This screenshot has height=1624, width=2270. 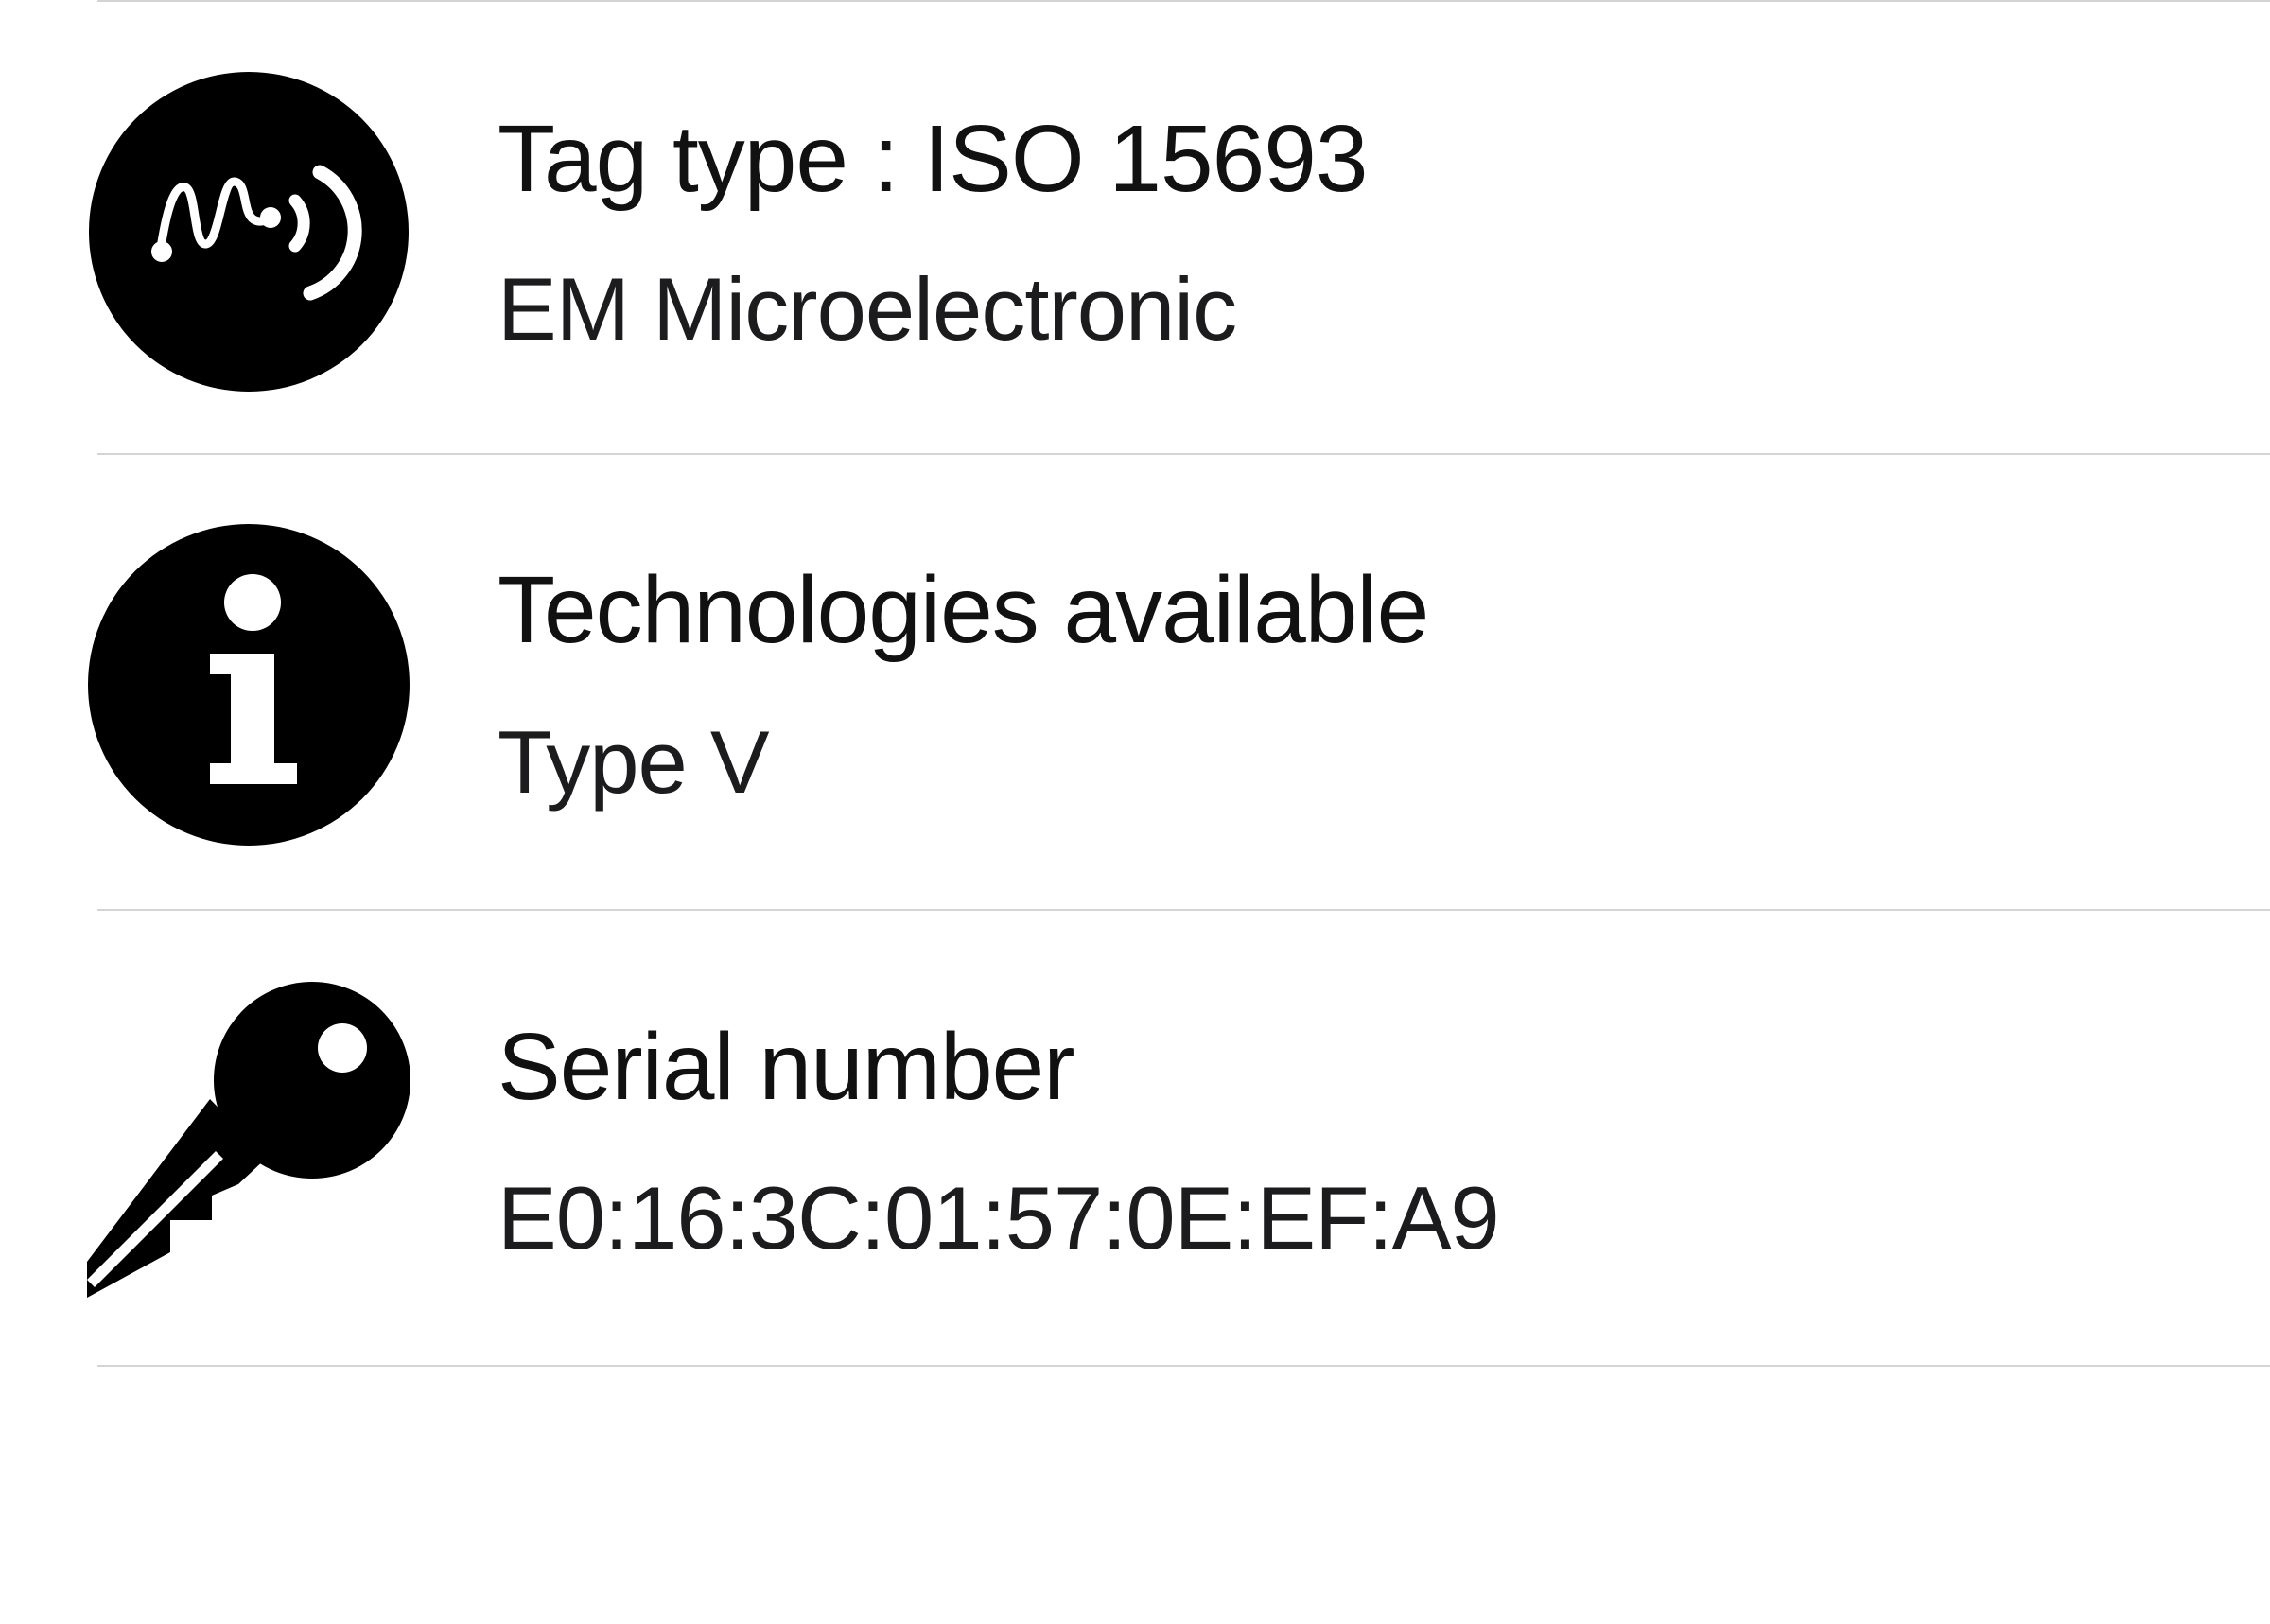 What do you see at coordinates (999, 1217) in the screenshot?
I see `item-subtitle: E0:16:3C:01:57:0E:EF:A9` at bounding box center [999, 1217].